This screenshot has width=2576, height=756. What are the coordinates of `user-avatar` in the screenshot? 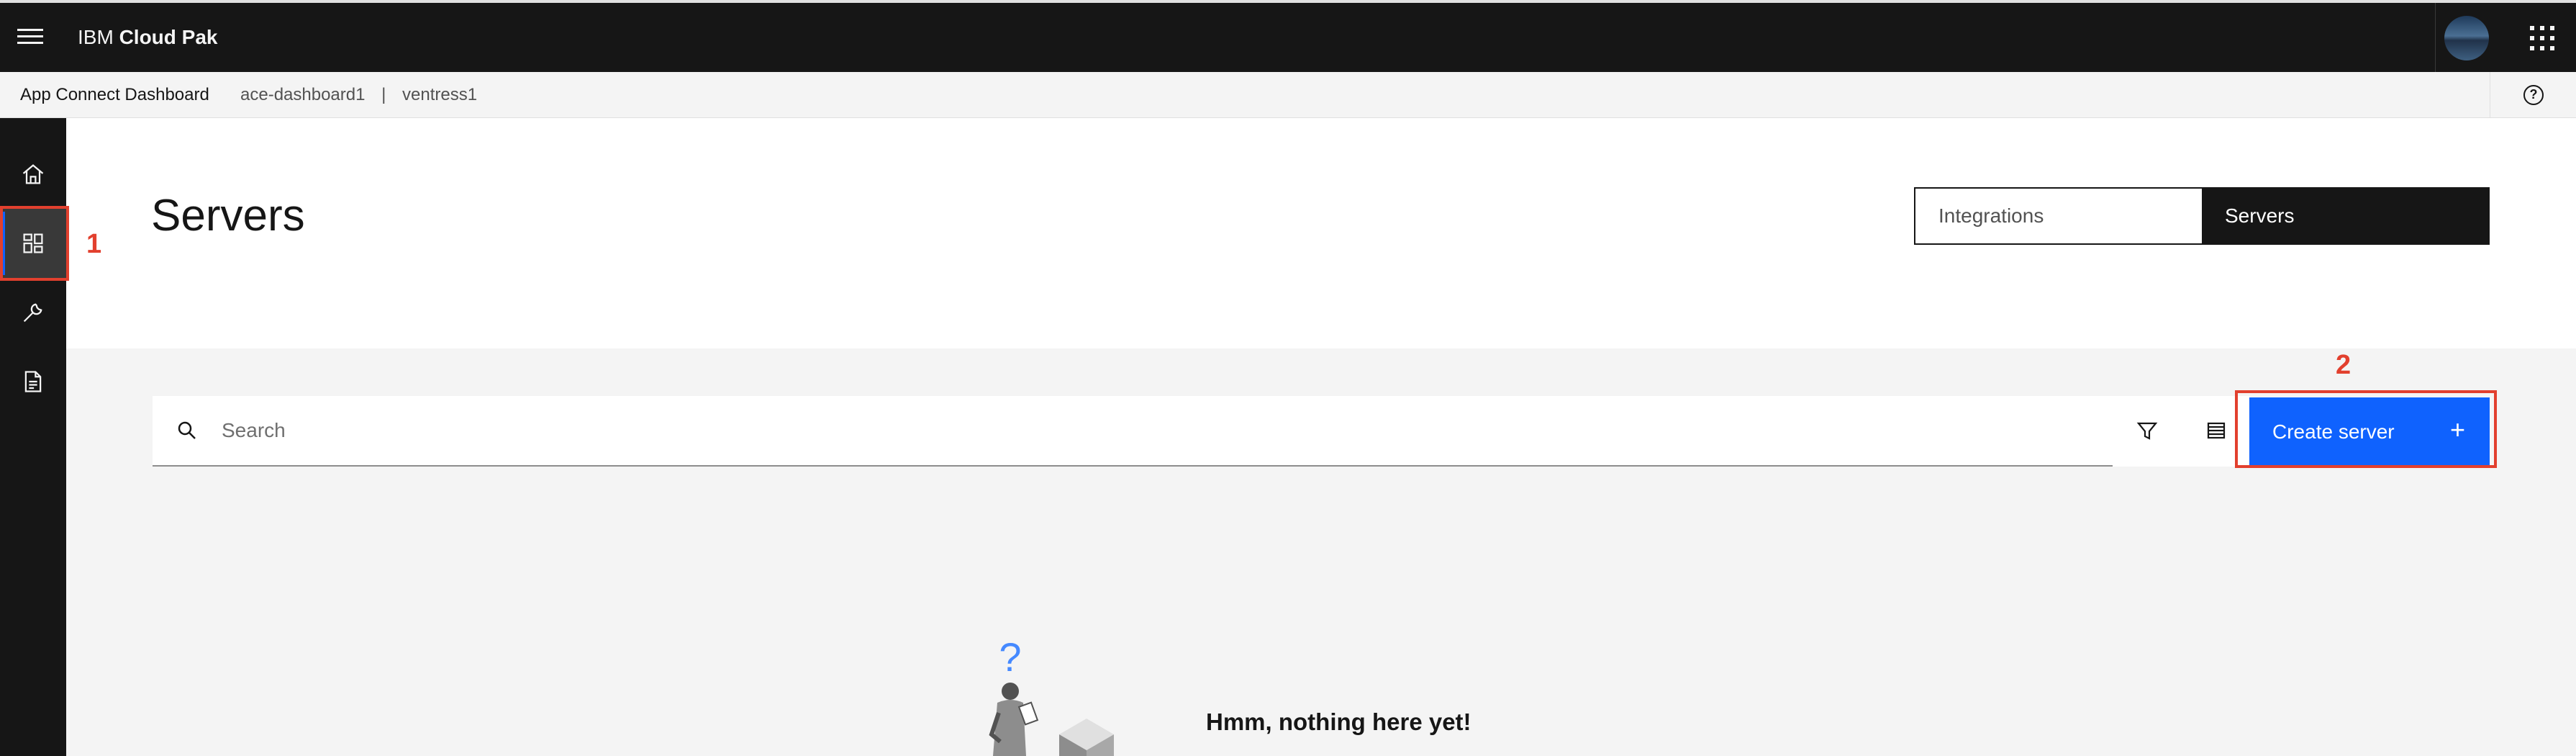 It's located at (2466, 38).